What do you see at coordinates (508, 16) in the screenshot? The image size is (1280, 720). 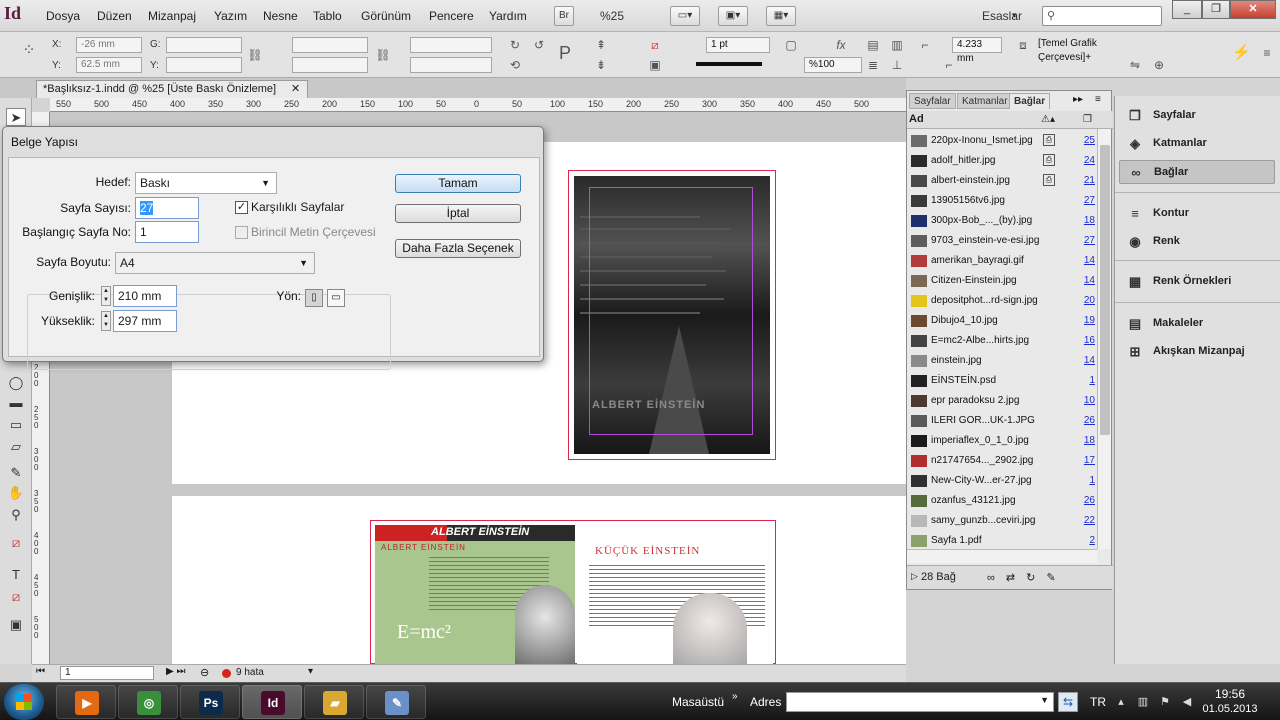 I see `menu-help: Yardım` at bounding box center [508, 16].